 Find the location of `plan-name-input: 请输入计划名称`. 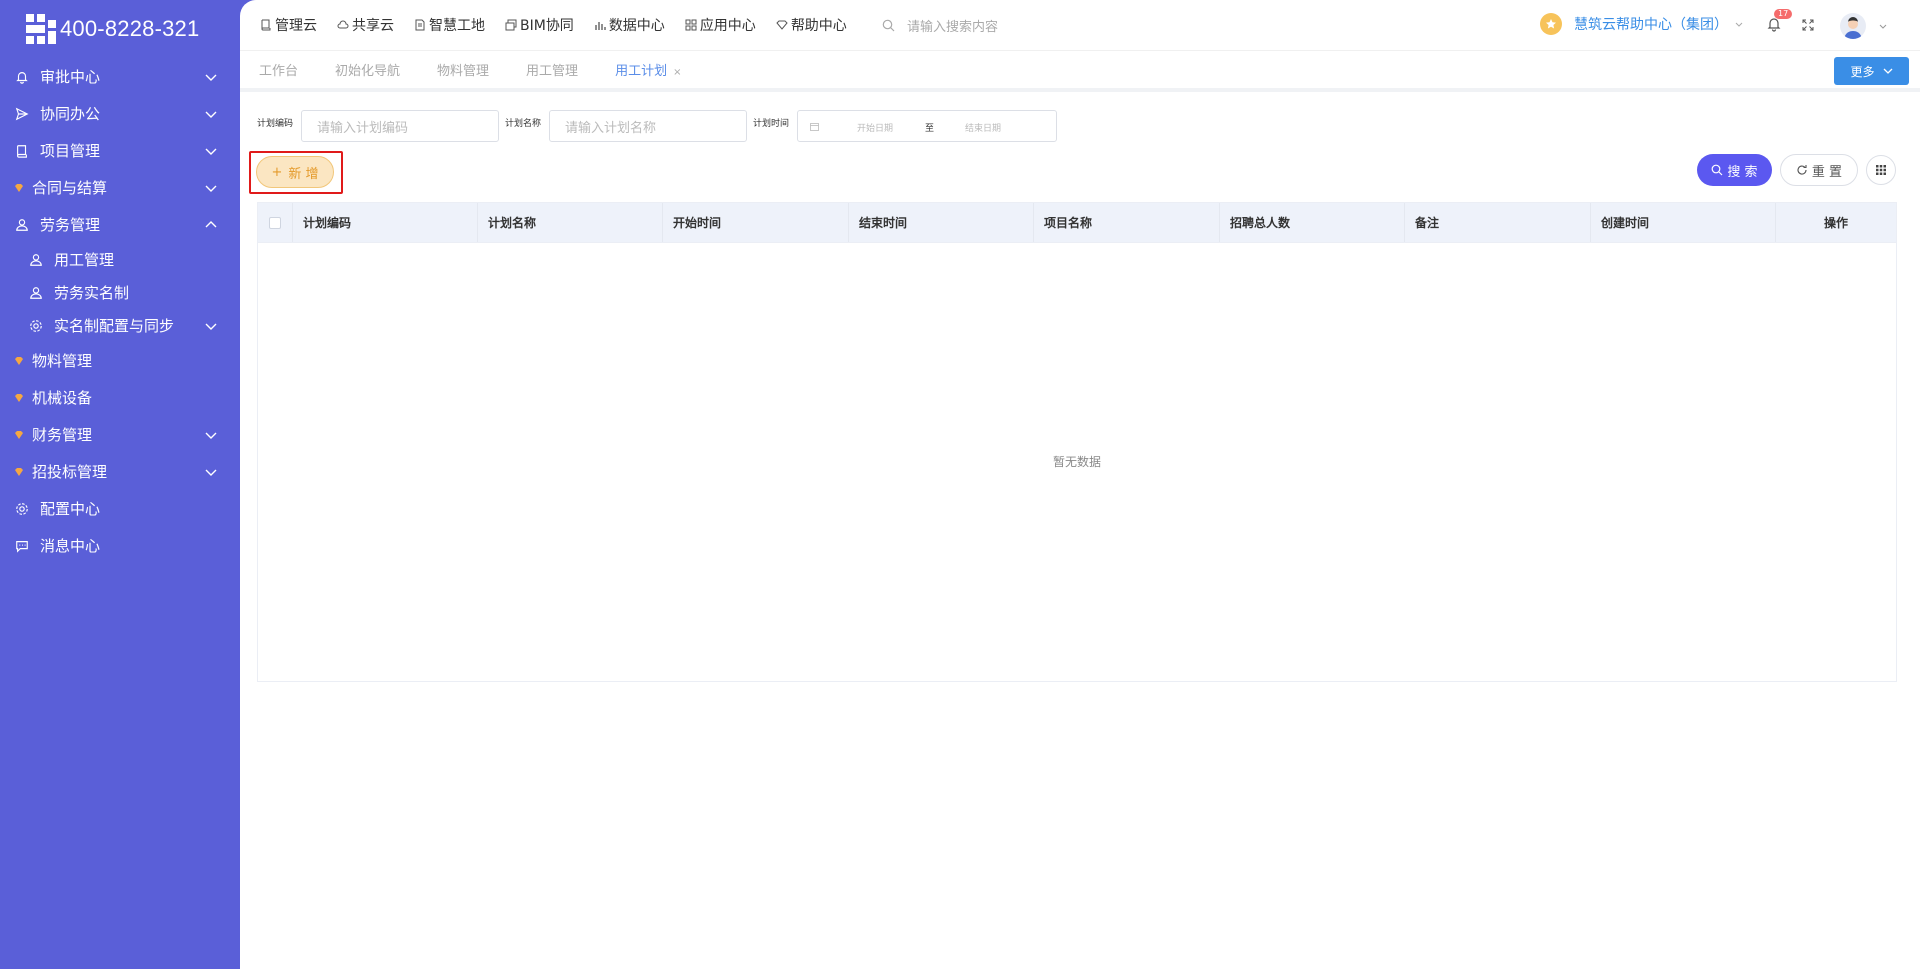

plan-name-input: 请输入计划名称 is located at coordinates (648, 126).